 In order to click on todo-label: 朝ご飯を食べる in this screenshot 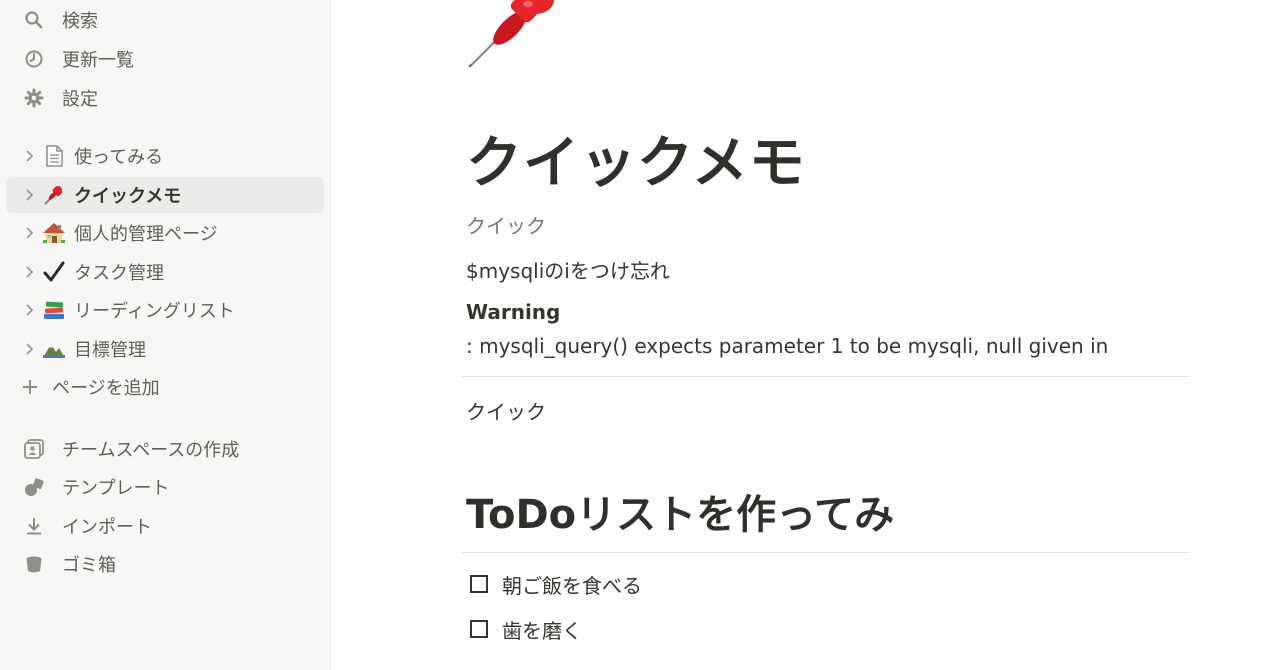, I will do `click(572, 584)`.